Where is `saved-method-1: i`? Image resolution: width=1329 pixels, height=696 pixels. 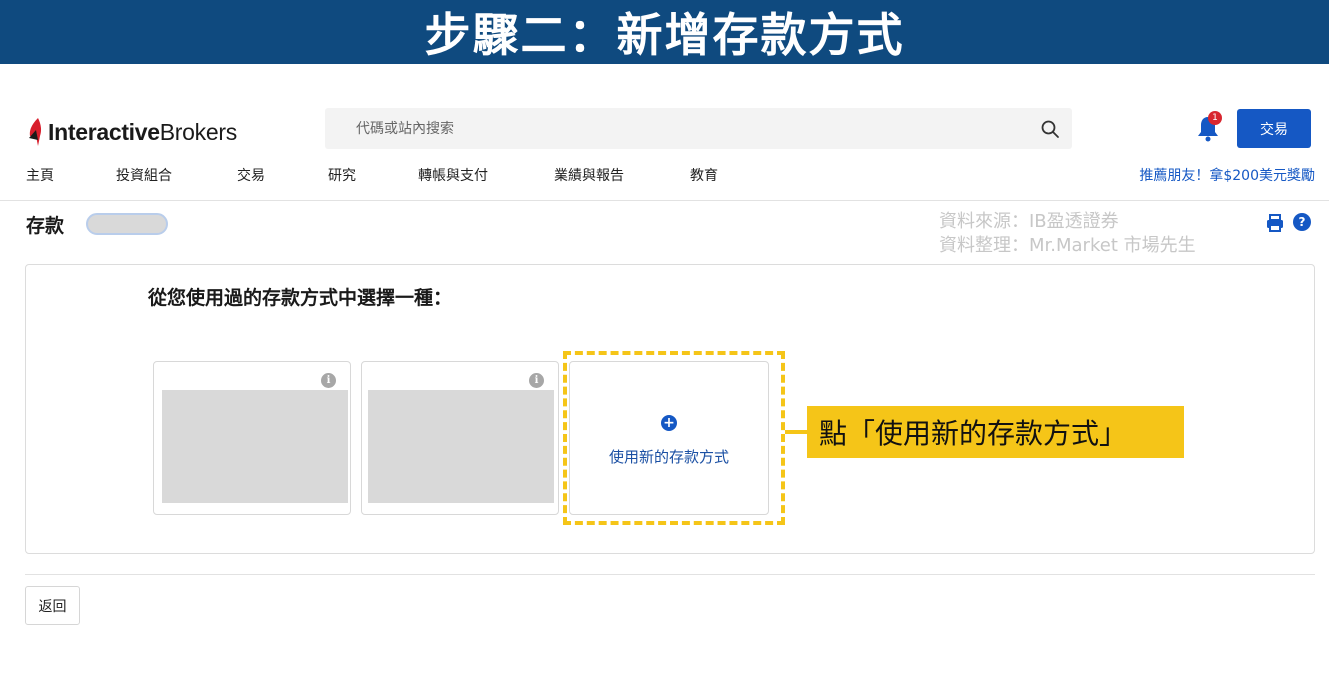 saved-method-1: i is located at coordinates (252, 438).